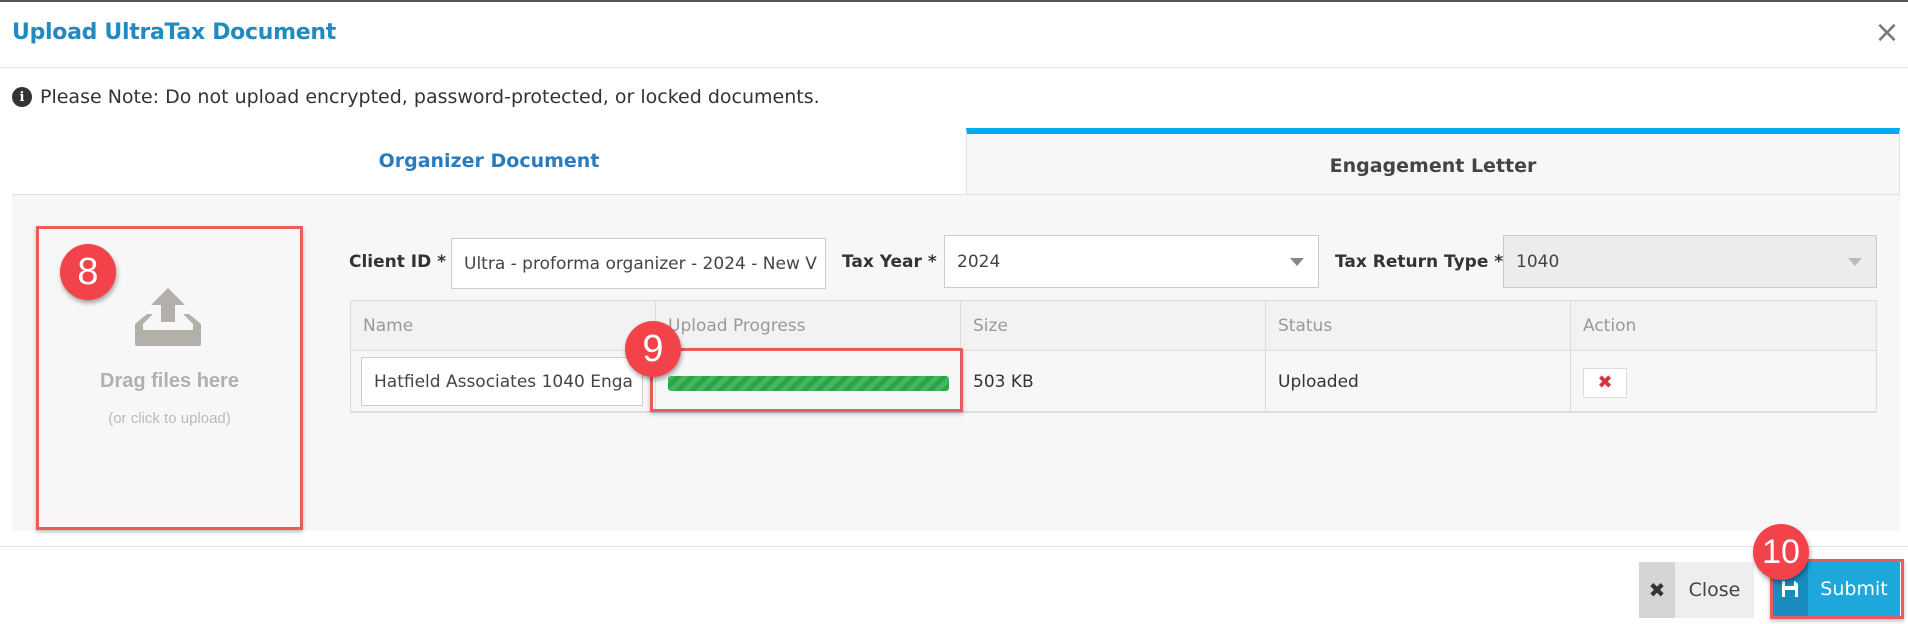 This screenshot has height=624, width=1908. Describe the element at coordinates (1418, 381) in the screenshot. I see `file-status: Uploaded` at that location.